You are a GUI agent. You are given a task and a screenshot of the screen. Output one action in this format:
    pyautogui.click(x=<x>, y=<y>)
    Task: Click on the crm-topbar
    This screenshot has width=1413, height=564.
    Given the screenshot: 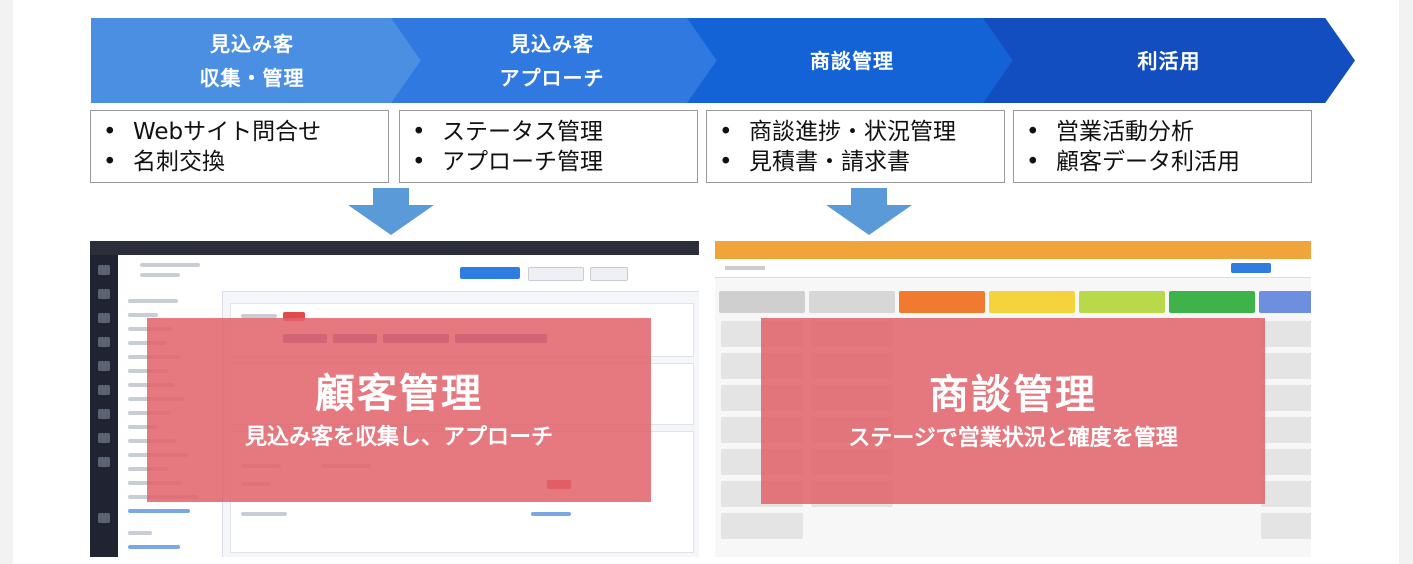 What is the action you would take?
    pyautogui.click(x=394, y=248)
    